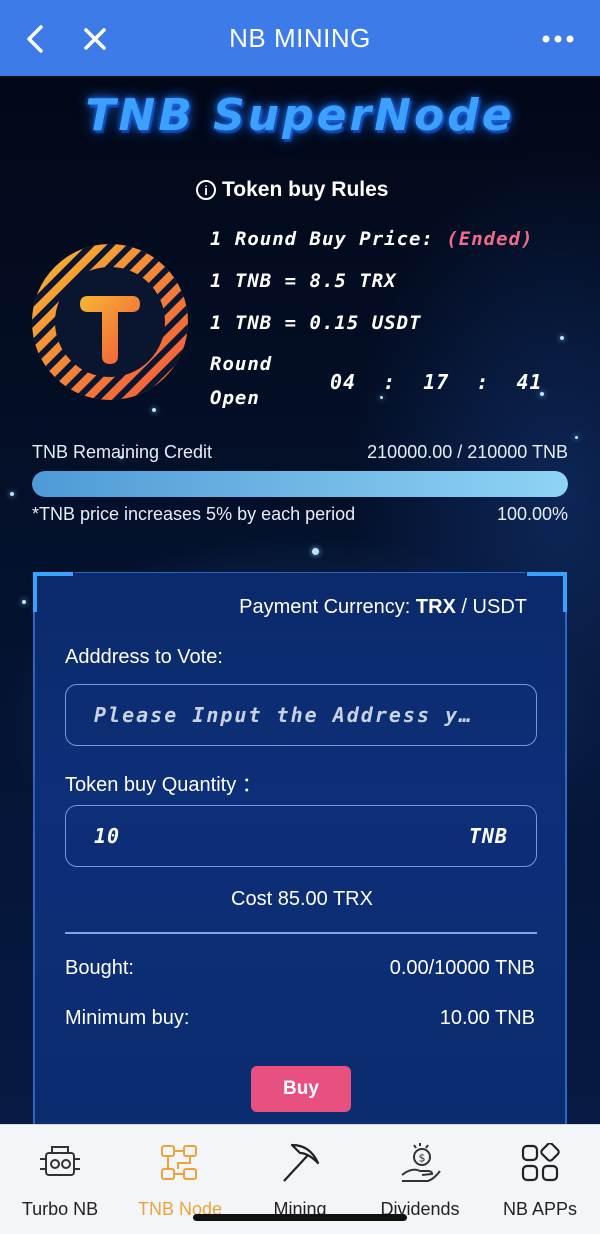 This screenshot has width=600, height=1234. I want to click on remaining-credit-label: TNB Remaining Credit, so click(122, 452).